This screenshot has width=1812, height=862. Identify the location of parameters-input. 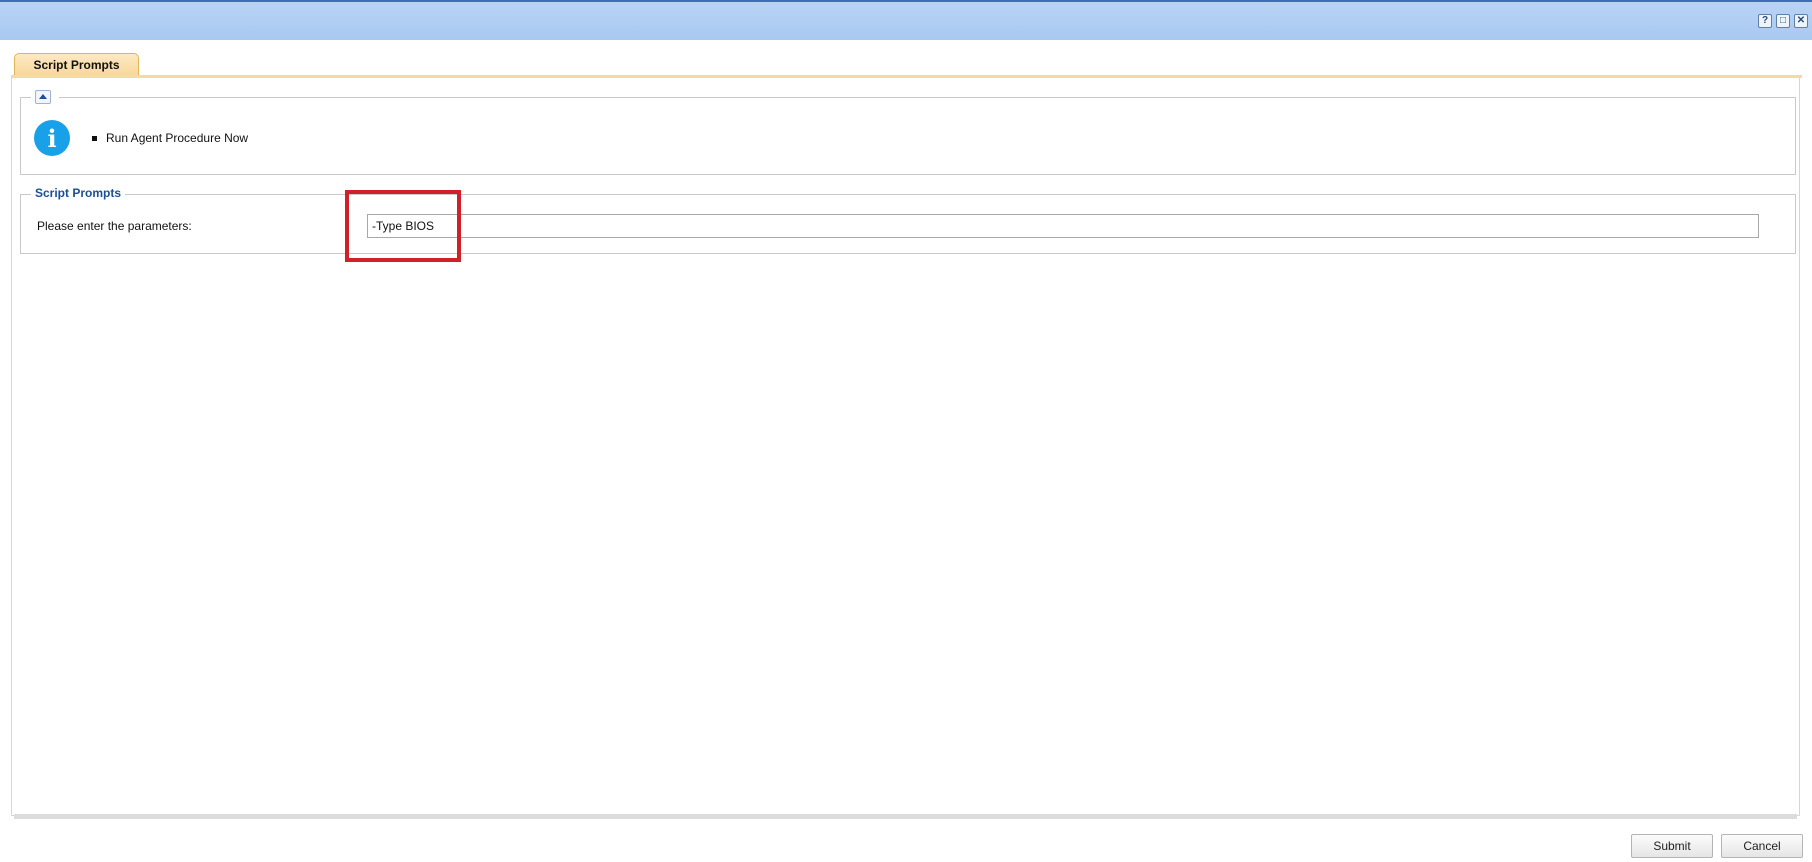
(1063, 226).